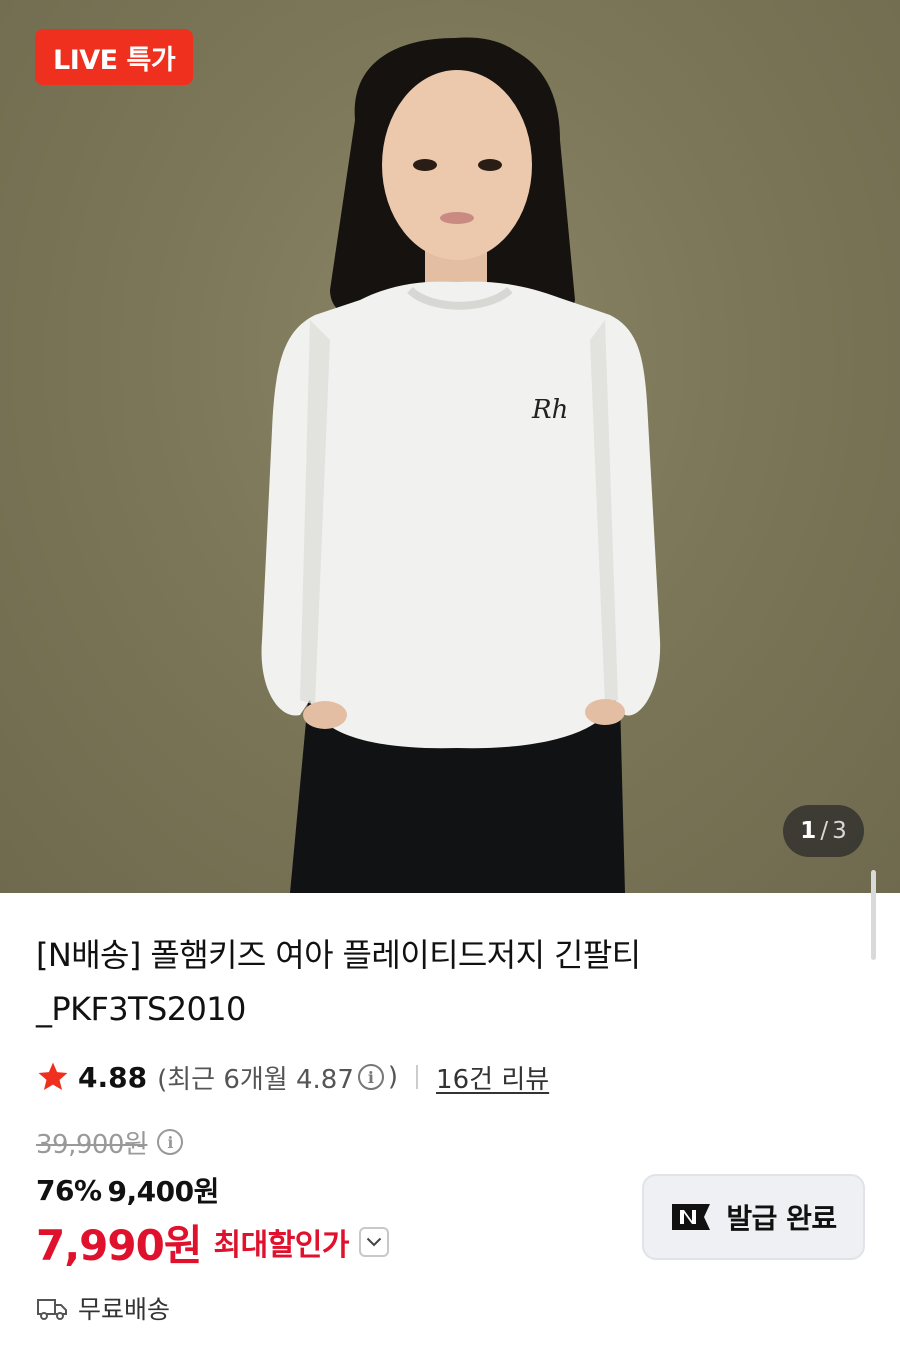 Image resolution: width=900 pixels, height=1350 pixels. What do you see at coordinates (52, 1309) in the screenshot?
I see `truck-icon` at bounding box center [52, 1309].